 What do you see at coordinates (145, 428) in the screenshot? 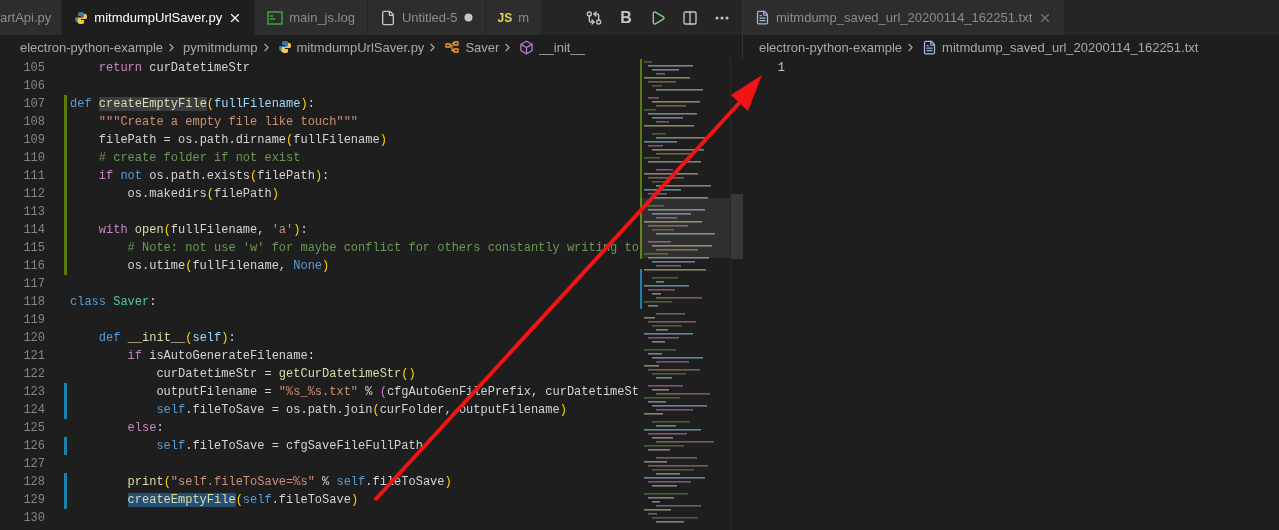
I see `code-line: else:` at bounding box center [145, 428].